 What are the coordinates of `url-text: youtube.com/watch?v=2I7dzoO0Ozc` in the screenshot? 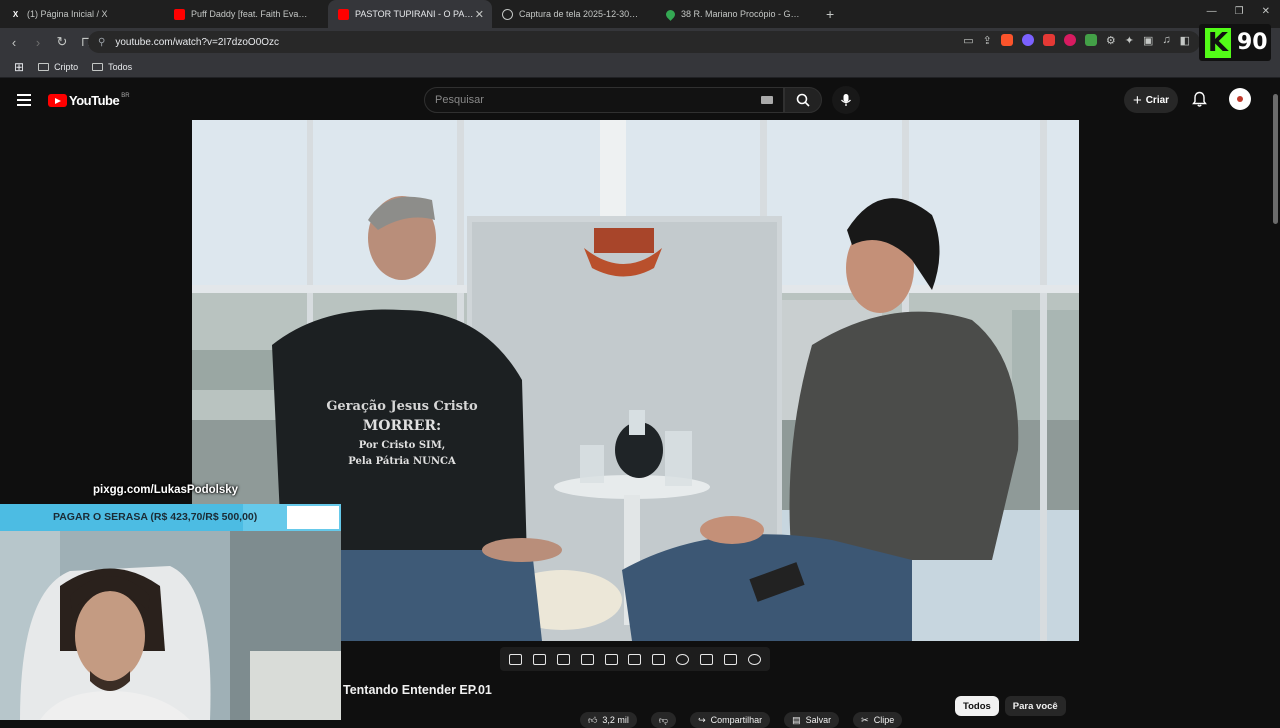 It's located at (197, 42).